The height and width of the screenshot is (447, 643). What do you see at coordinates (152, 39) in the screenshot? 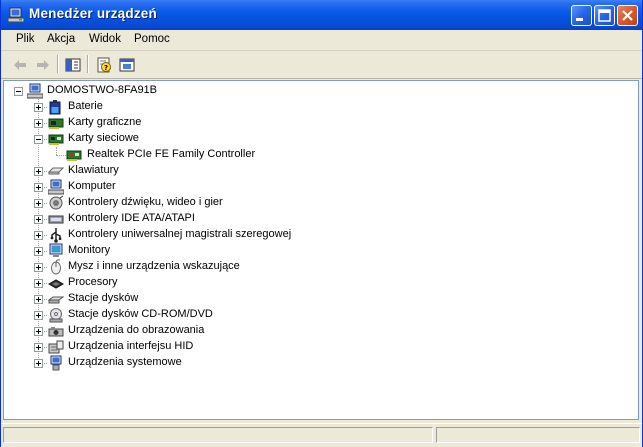
I see `menu-help: Pomoc` at bounding box center [152, 39].